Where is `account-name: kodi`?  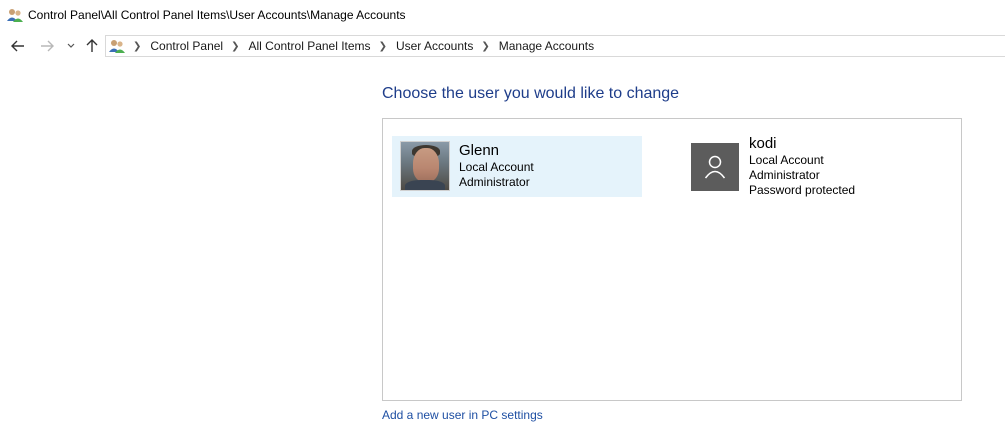 account-name: kodi is located at coordinates (763, 143).